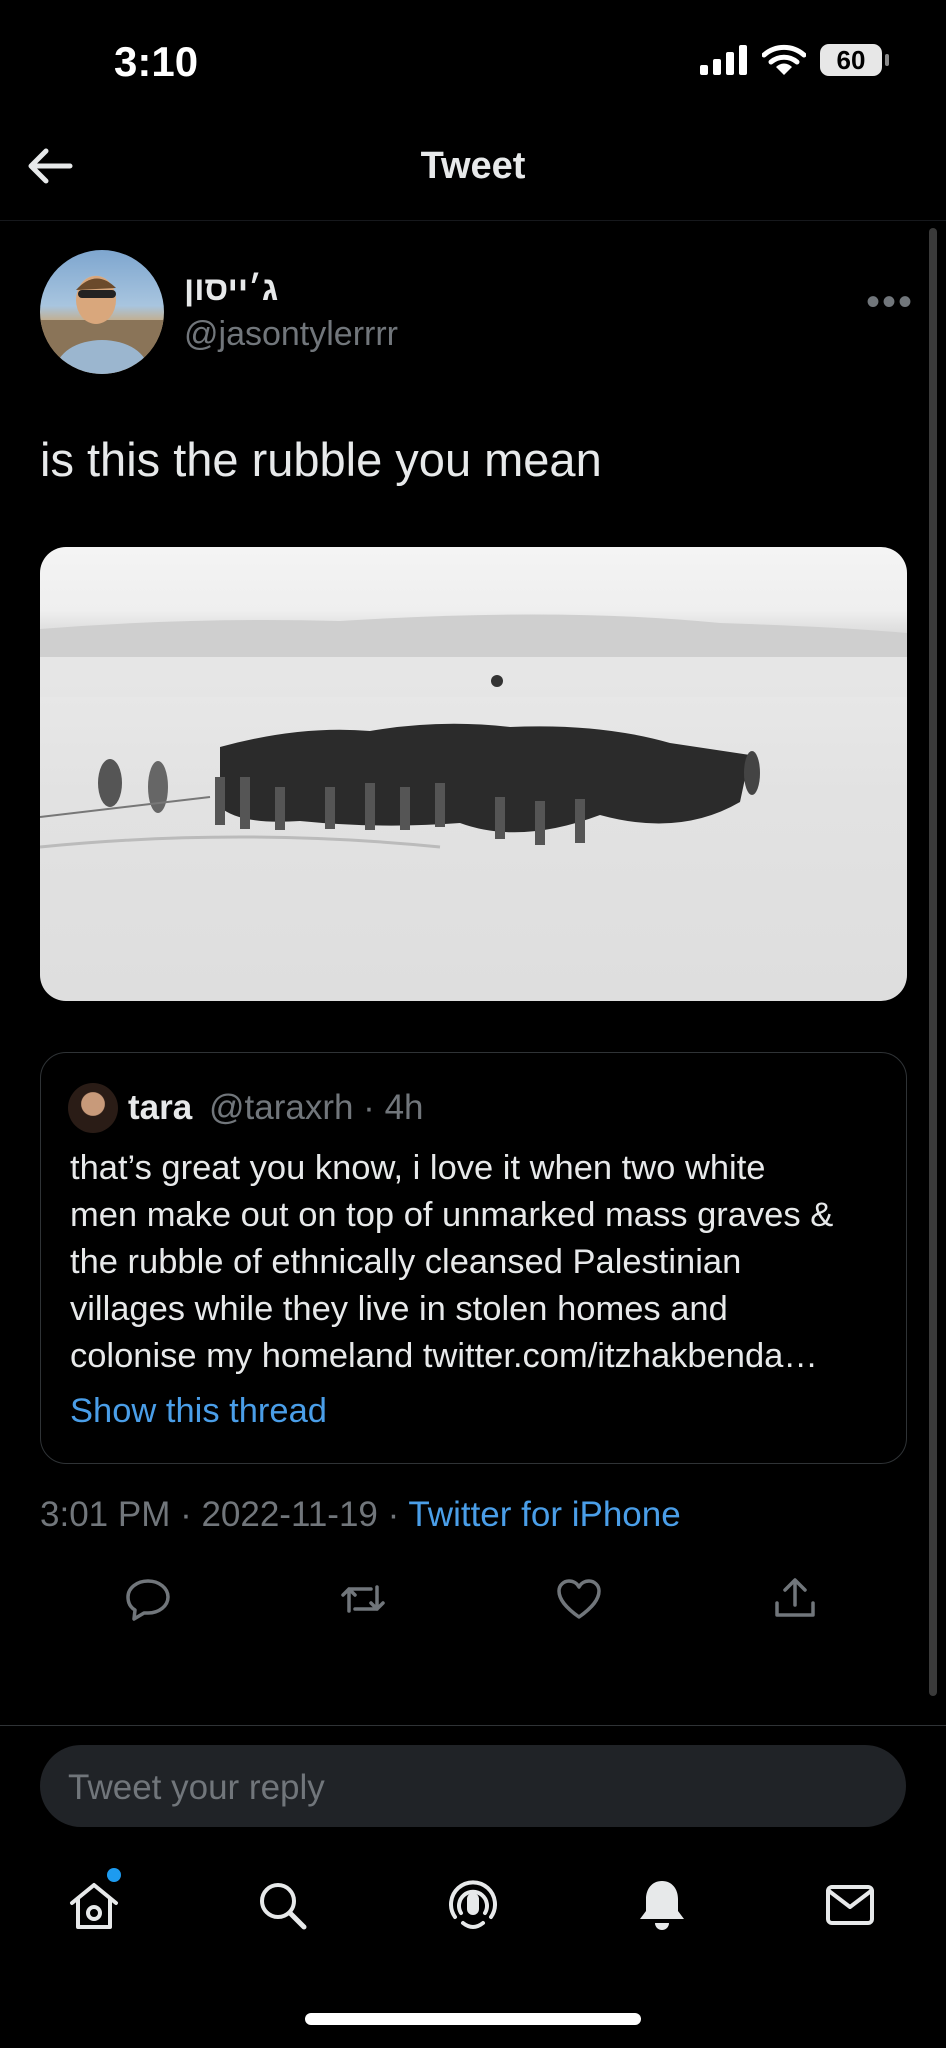 The height and width of the screenshot is (2048, 946). Describe the element at coordinates (93, 1108) in the screenshot. I see `quoted-avatar` at that location.